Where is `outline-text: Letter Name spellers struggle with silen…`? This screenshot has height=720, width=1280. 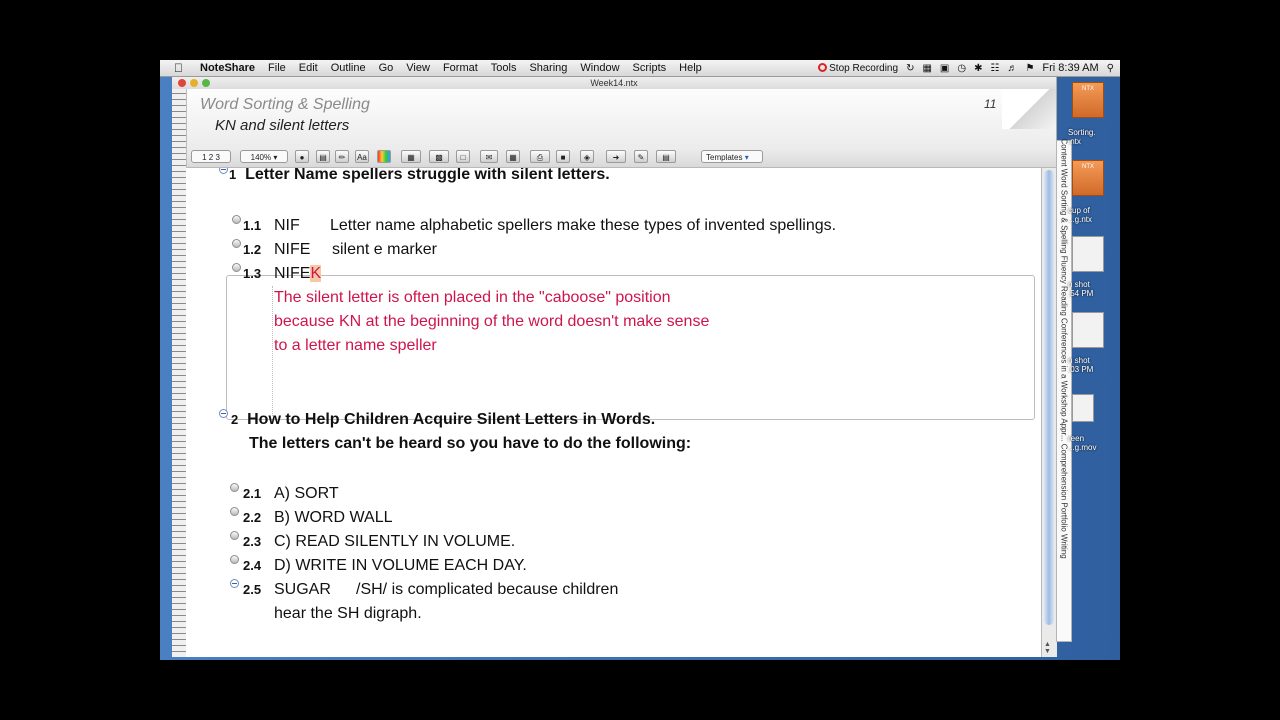 outline-text: Letter Name spellers struggle with silen… is located at coordinates (427, 175).